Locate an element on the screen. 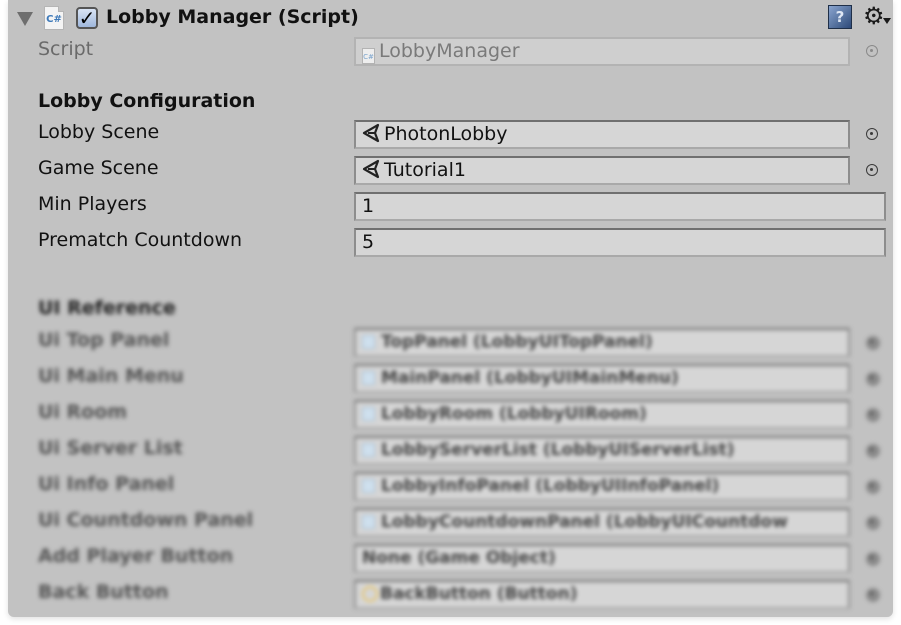 This screenshot has height=625, width=901. back-button-field: BackButton (Button) is located at coordinates (602, 594).